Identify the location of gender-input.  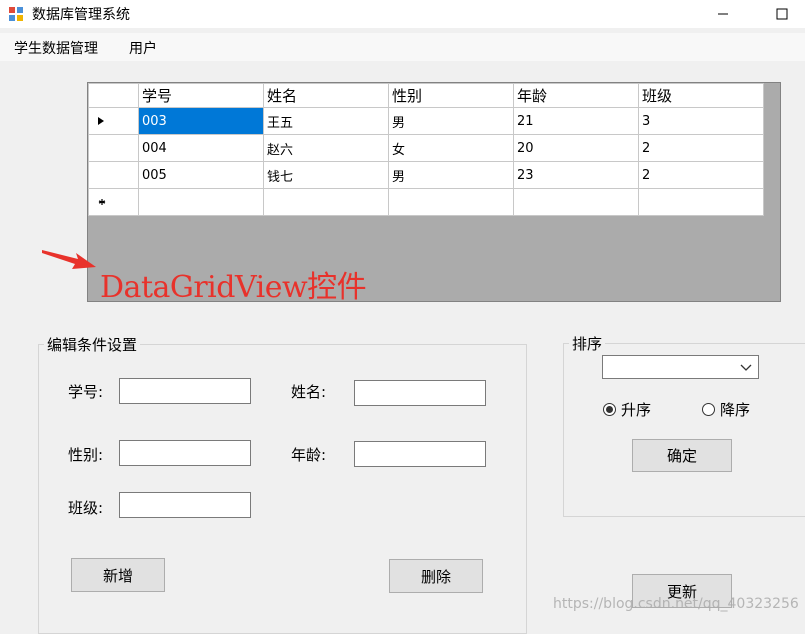
(185, 453).